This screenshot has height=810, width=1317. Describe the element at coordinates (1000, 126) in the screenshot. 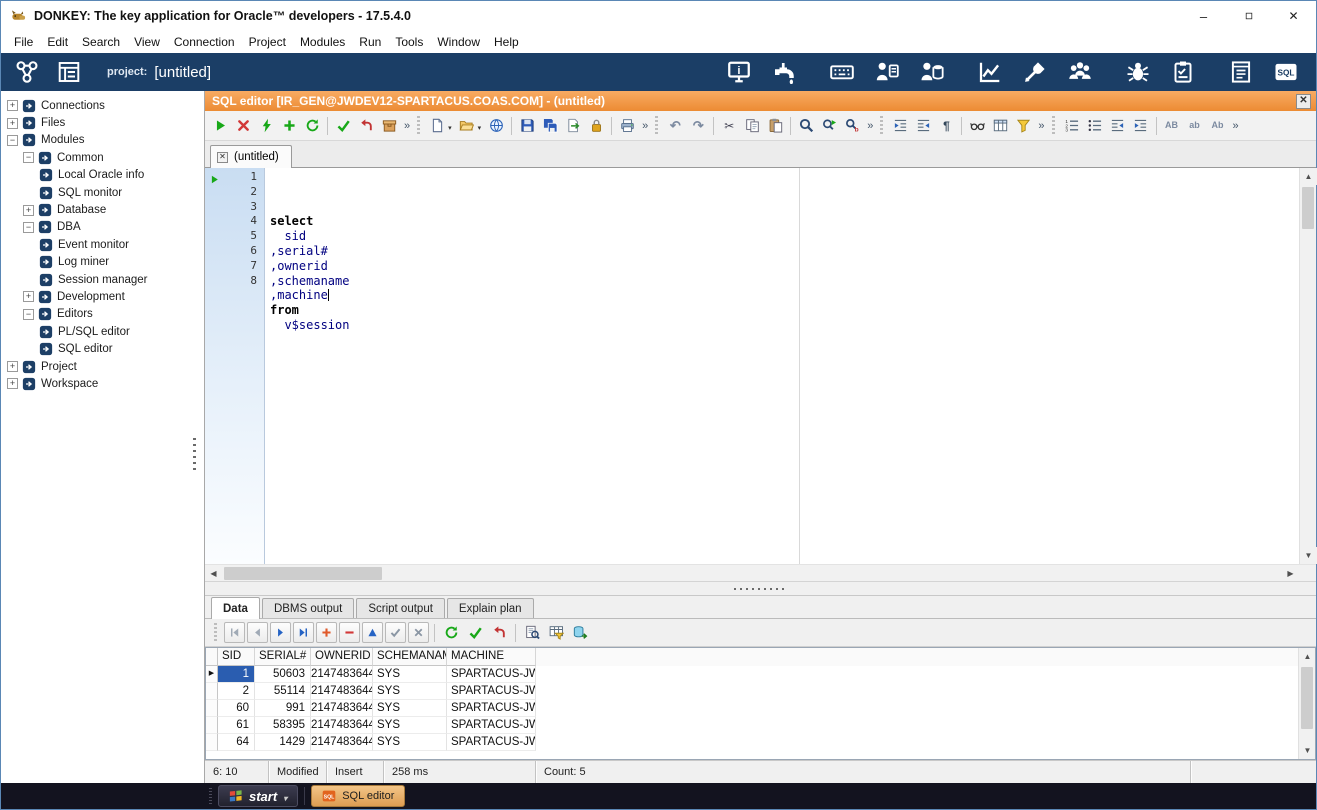

I see `columns-button` at that location.